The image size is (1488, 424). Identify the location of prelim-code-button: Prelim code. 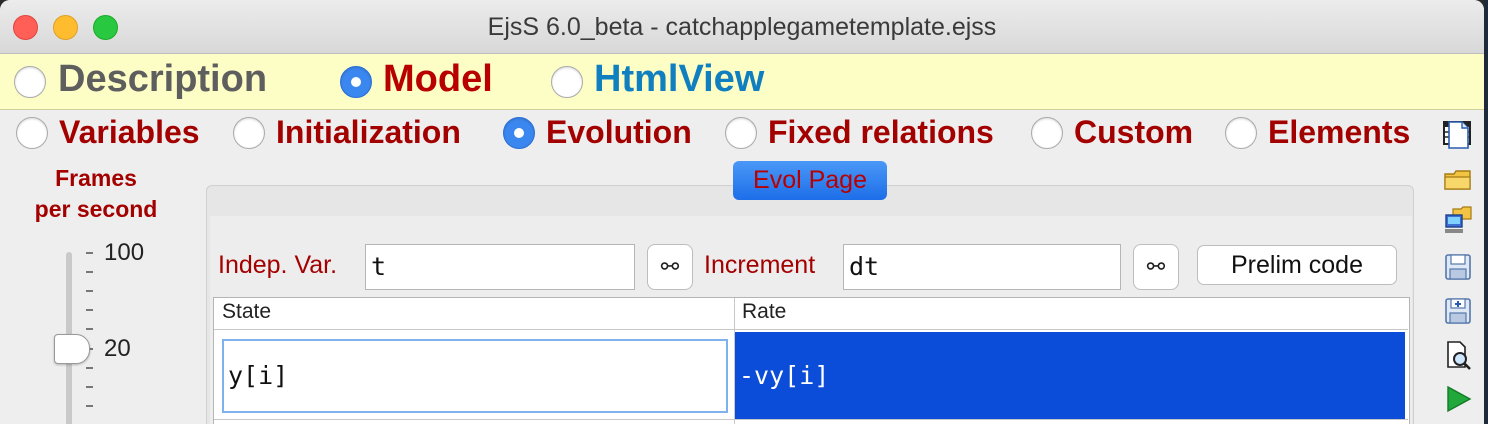
(1297, 265).